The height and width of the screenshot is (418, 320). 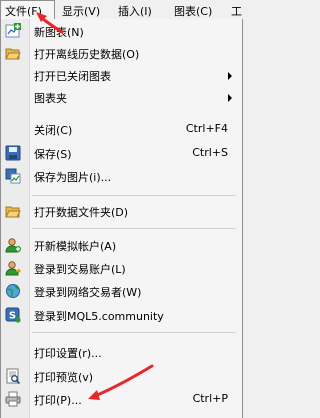 What do you see at coordinates (13, 153) in the screenshot?
I see `save-icon` at bounding box center [13, 153].